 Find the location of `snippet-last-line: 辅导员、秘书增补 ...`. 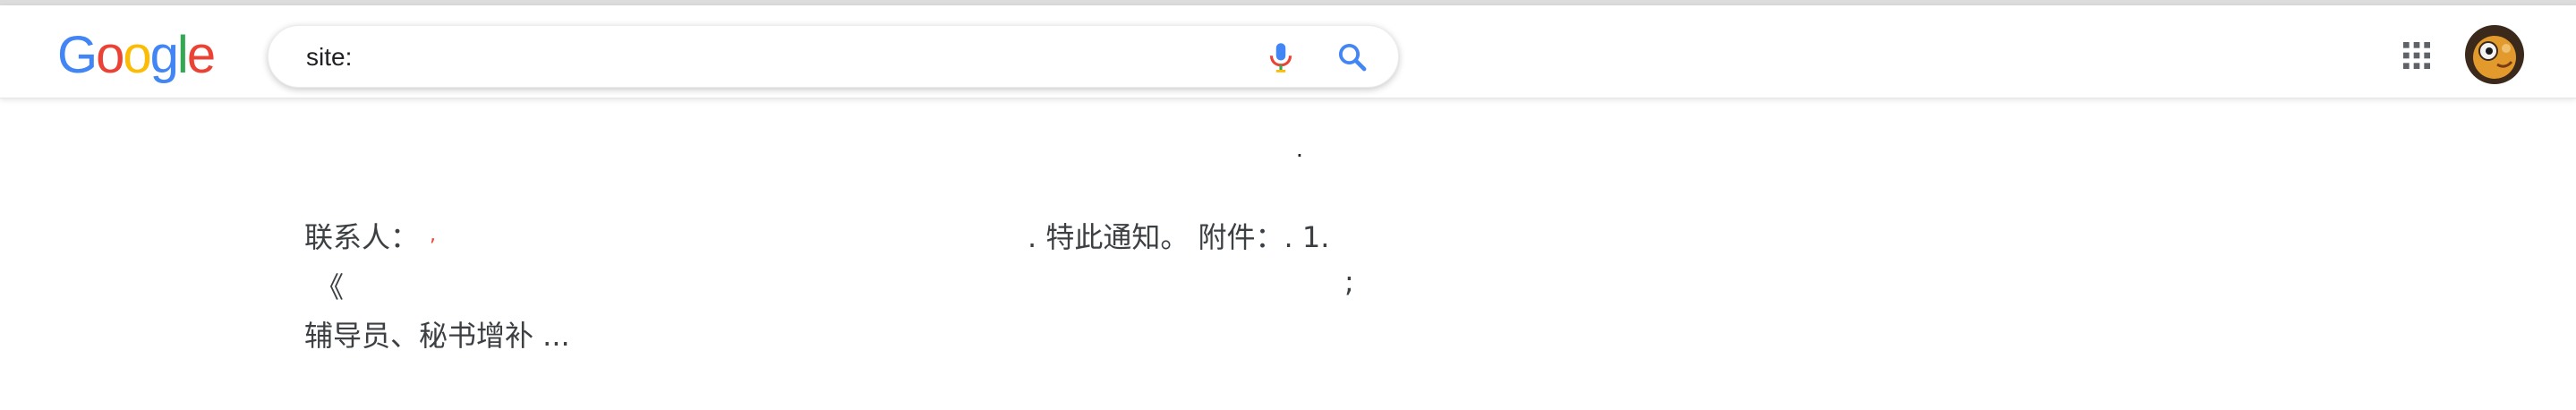

snippet-last-line: 辅导员、秘书增补 ... is located at coordinates (437, 336).